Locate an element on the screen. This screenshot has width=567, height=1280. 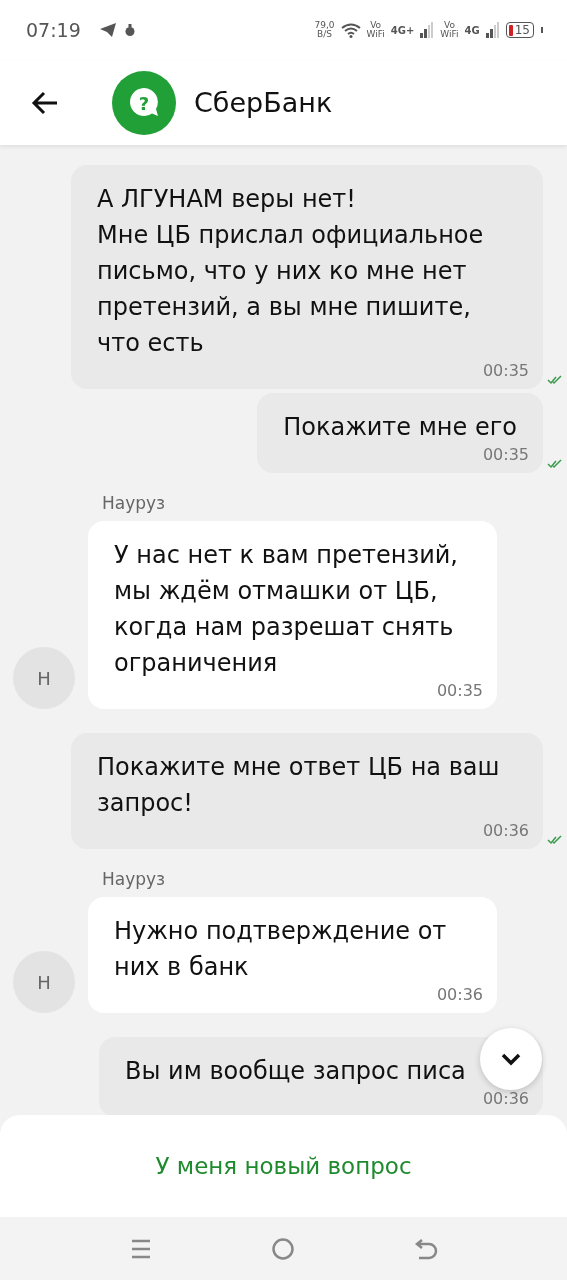
message-text: Покажите мне ответ ЦБ на ваш запрос! is located at coordinates (299, 785).